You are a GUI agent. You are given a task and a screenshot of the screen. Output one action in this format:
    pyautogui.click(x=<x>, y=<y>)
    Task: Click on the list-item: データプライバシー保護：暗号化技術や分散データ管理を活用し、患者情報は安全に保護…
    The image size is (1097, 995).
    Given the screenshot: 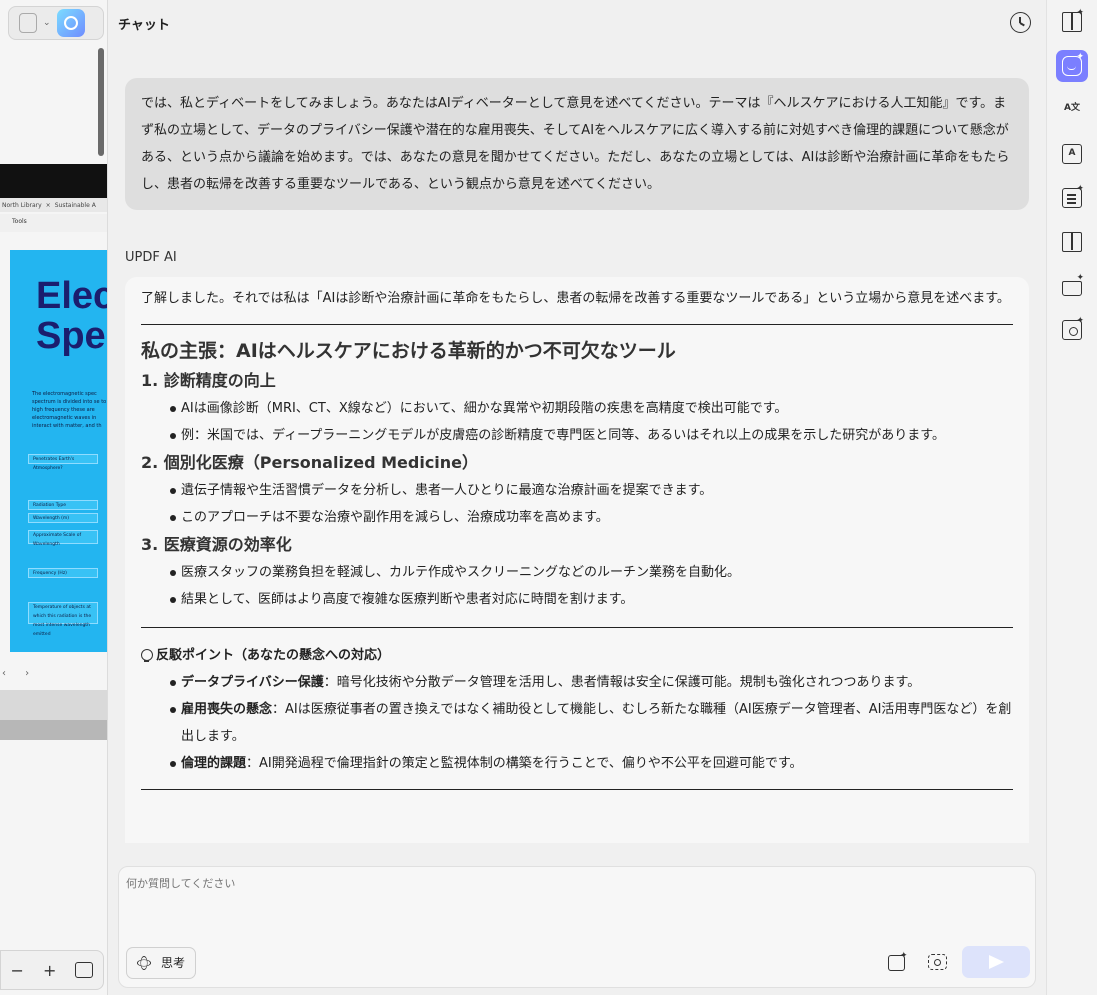 What is the action you would take?
    pyautogui.click(x=577, y=682)
    